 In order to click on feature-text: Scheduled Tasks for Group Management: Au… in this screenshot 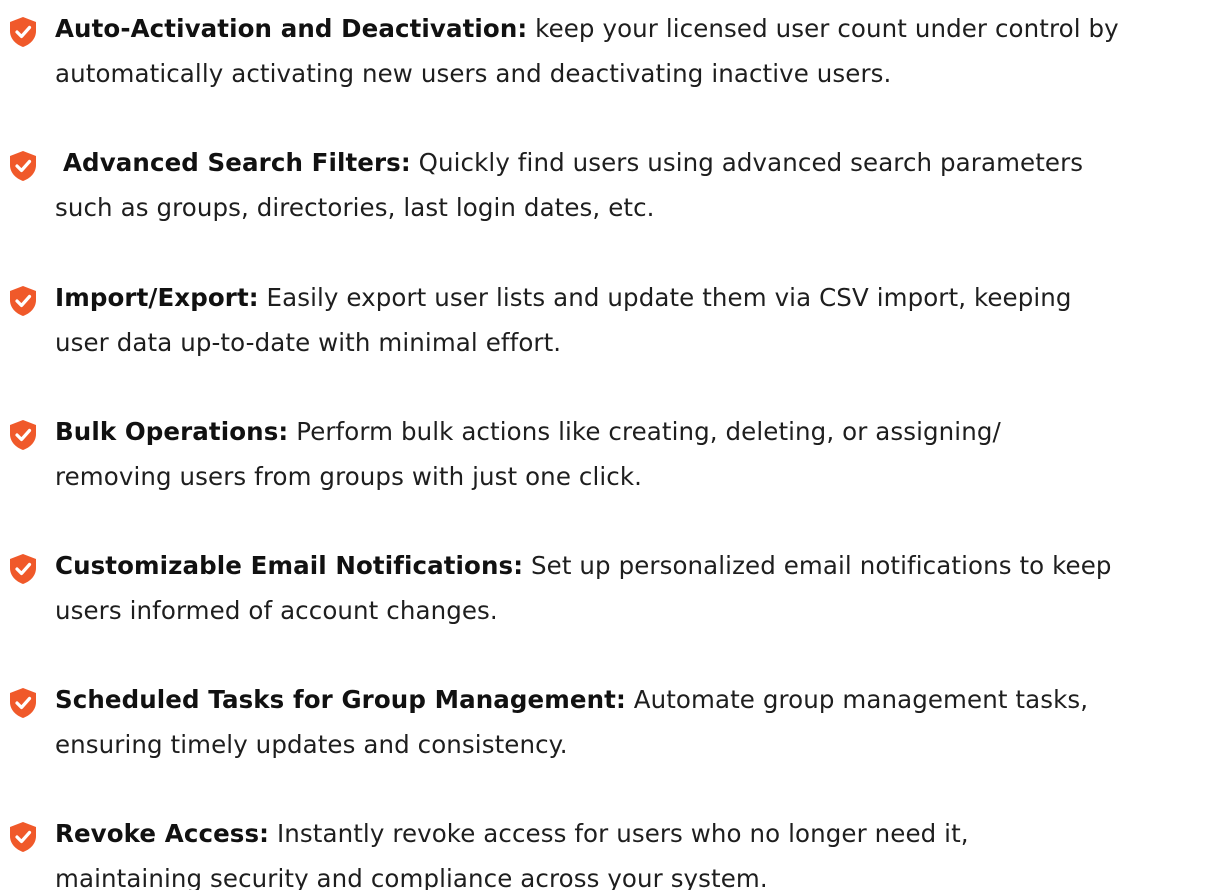, I will do `click(630, 722)`.